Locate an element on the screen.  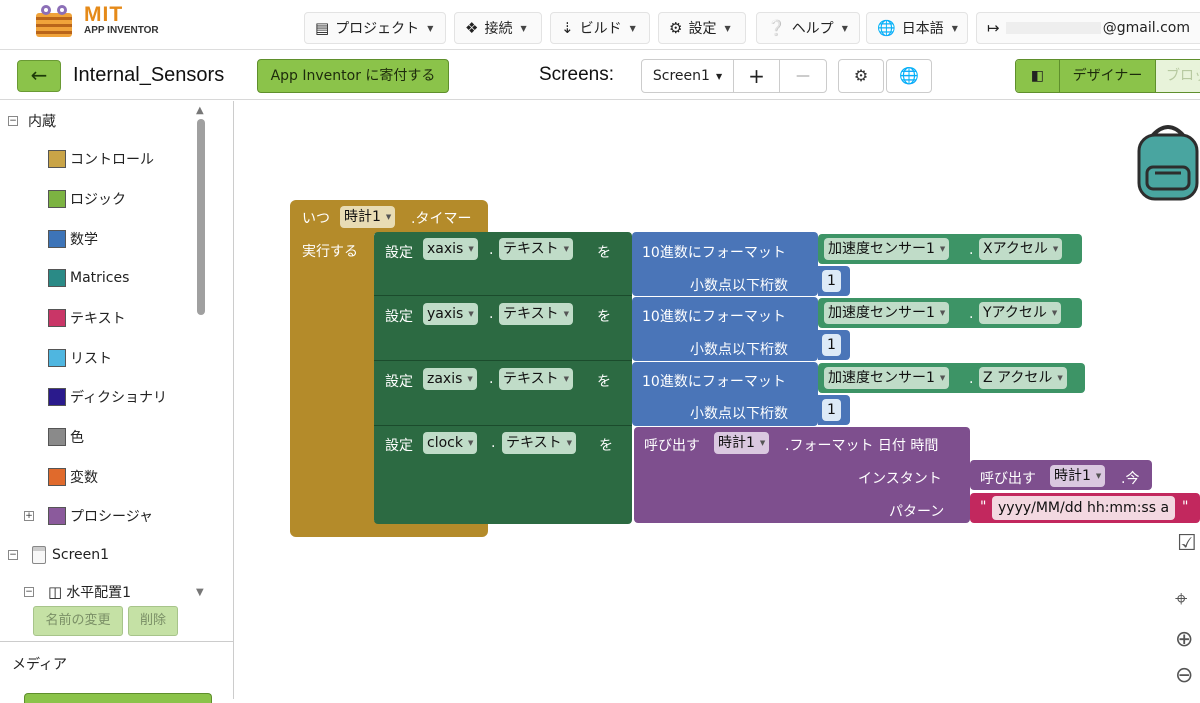
category-control: コントロール is located at coordinates (101, 159).